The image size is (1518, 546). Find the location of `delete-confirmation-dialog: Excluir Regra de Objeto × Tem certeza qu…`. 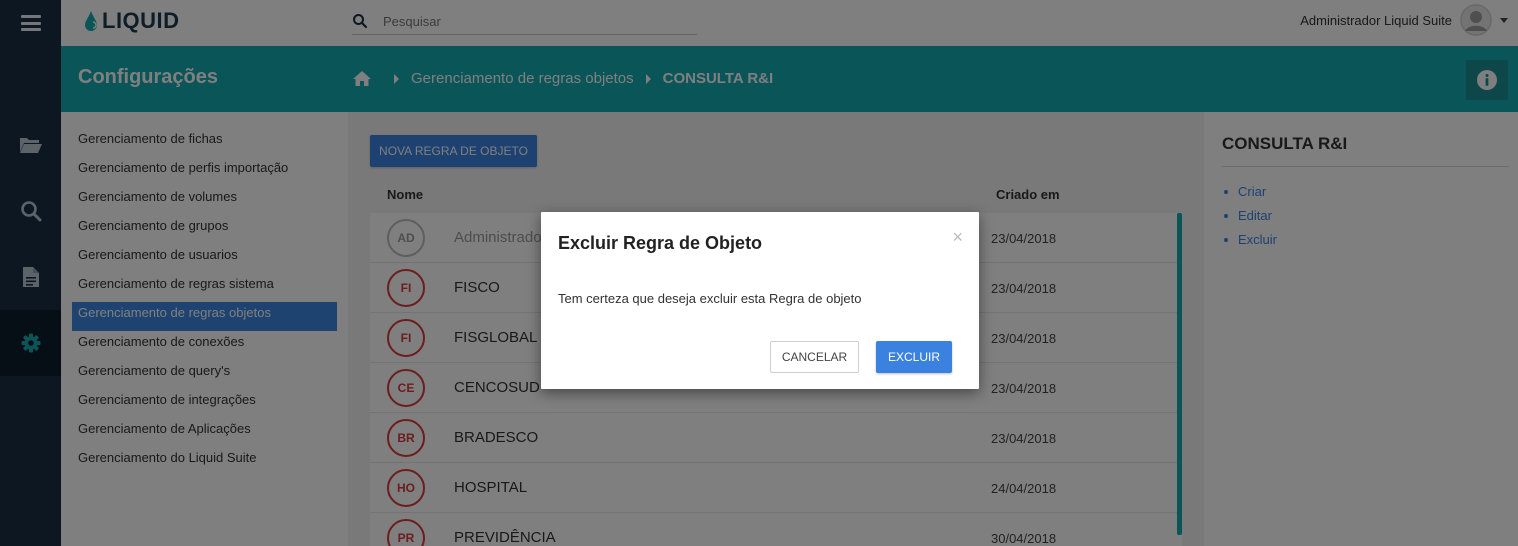

delete-confirmation-dialog: Excluir Regra de Objeto × Tem certeza qu… is located at coordinates (760, 300).